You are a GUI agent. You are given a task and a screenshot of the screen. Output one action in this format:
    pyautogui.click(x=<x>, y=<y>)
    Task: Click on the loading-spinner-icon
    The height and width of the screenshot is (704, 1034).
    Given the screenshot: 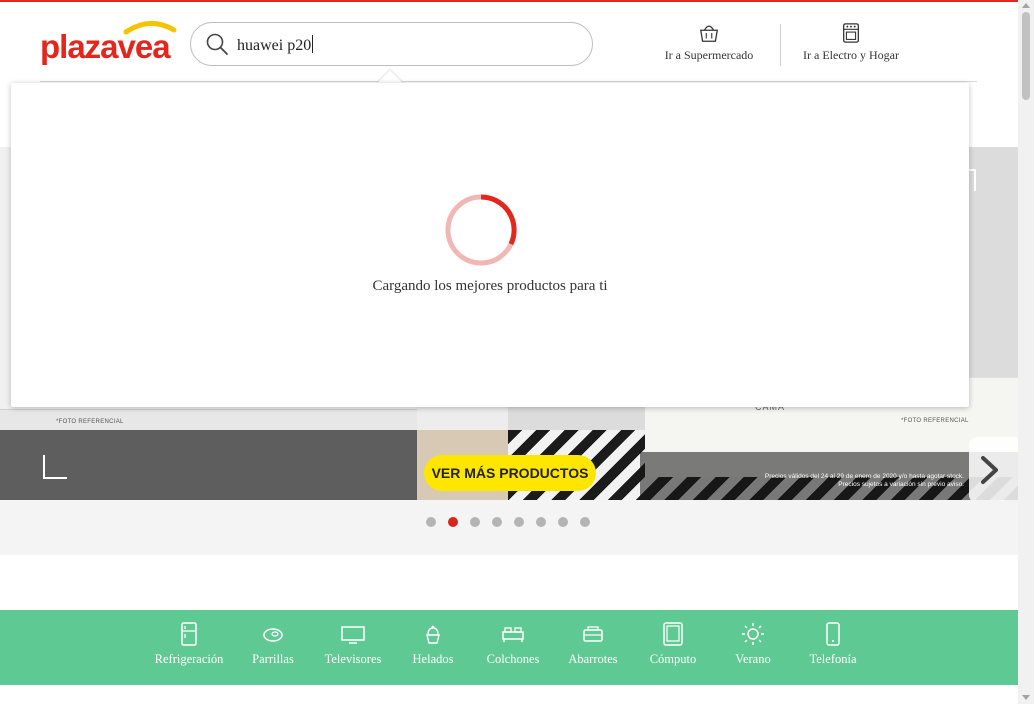 What is the action you would take?
    pyautogui.click(x=481, y=230)
    